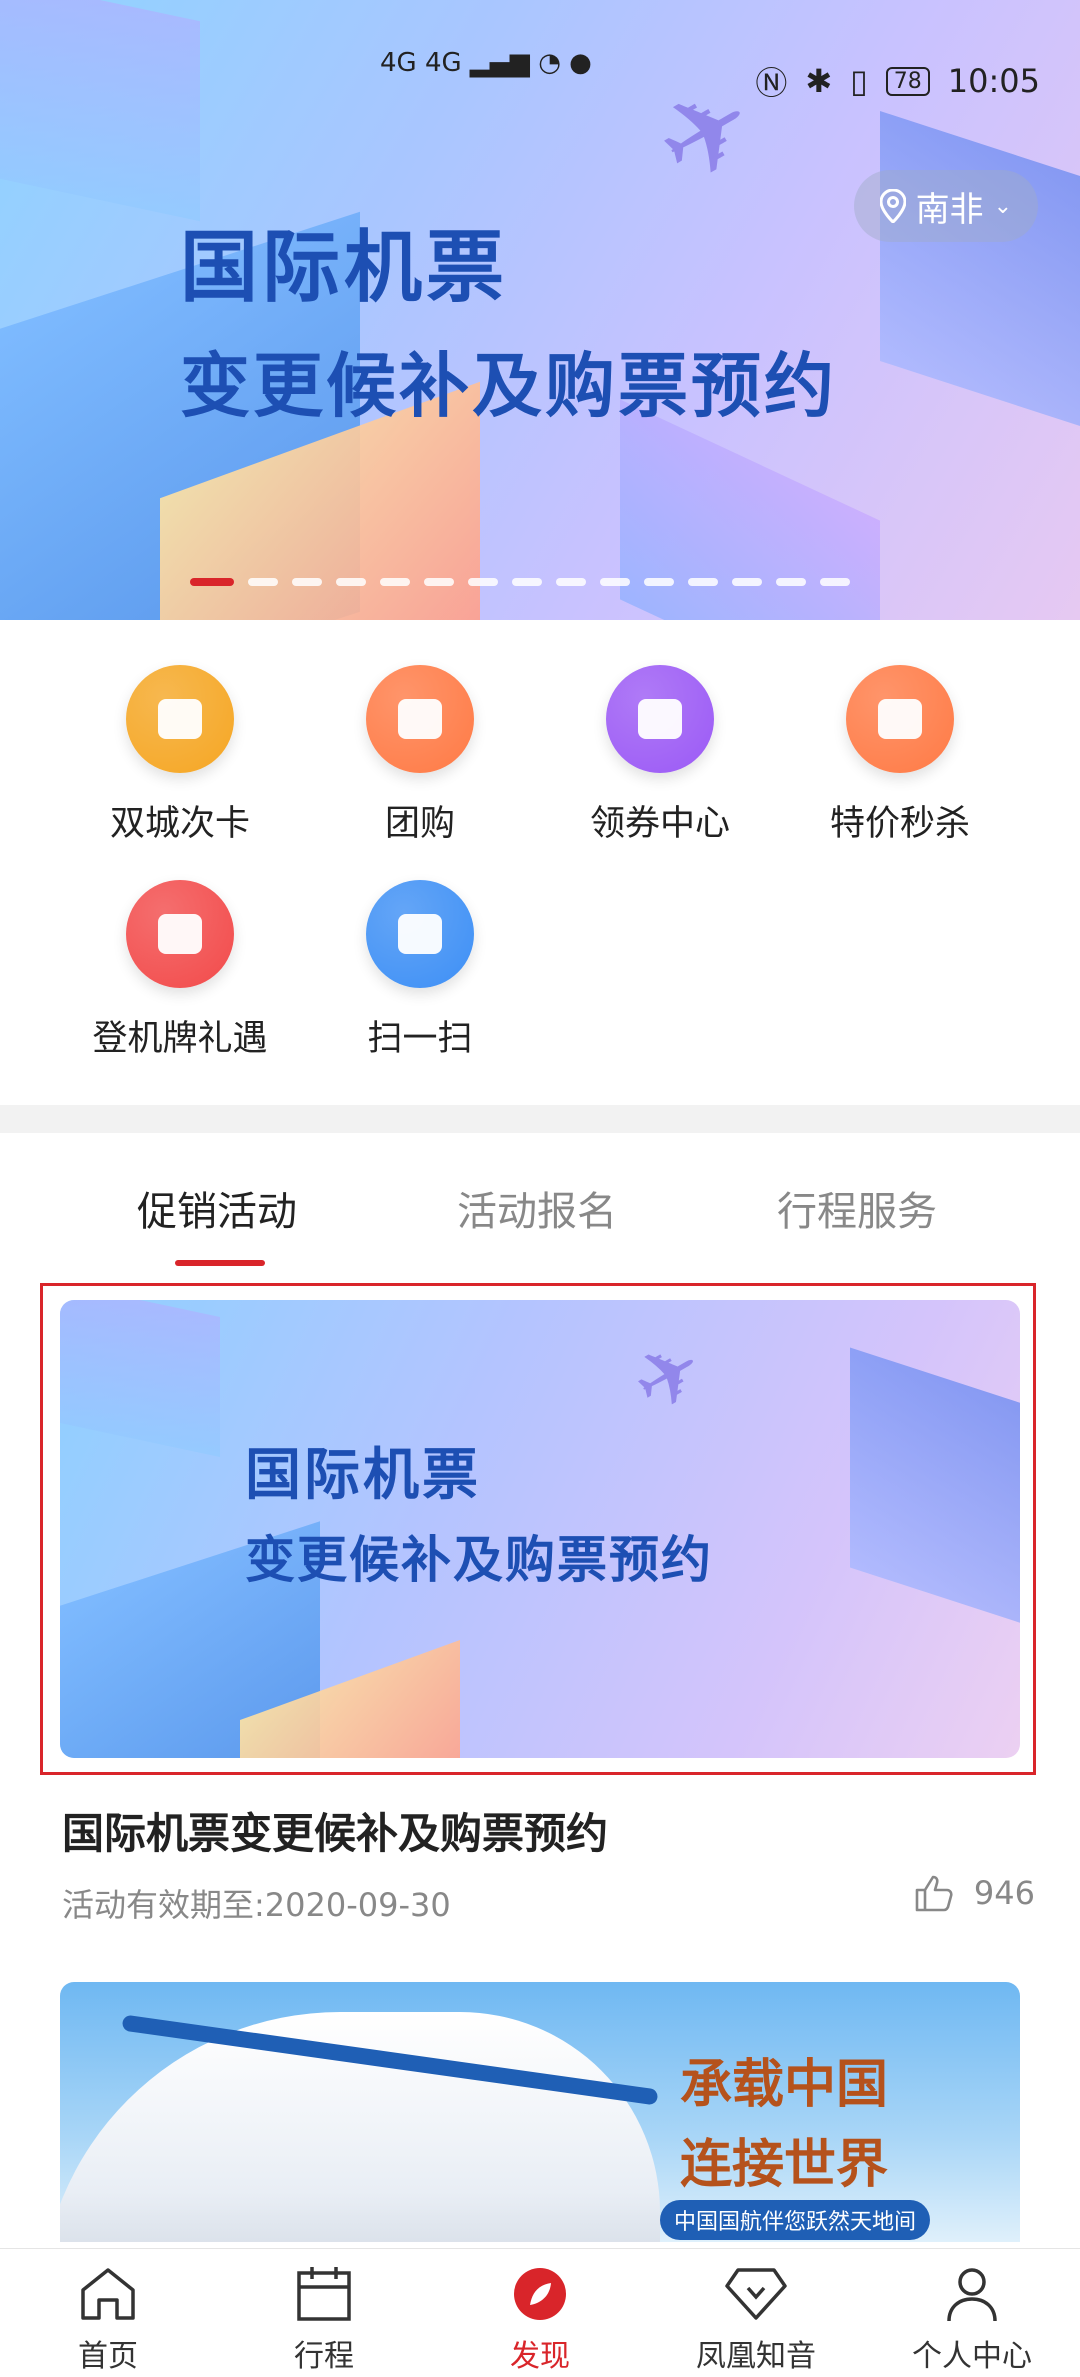 The width and height of the screenshot is (1080, 2377). I want to click on banner2-line1: 承载中国, so click(784, 2085).